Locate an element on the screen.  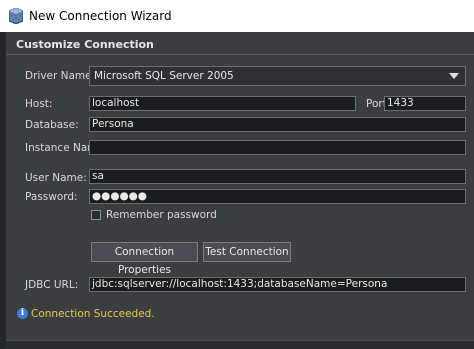
user-name-label: User Name: is located at coordinates (56, 178).